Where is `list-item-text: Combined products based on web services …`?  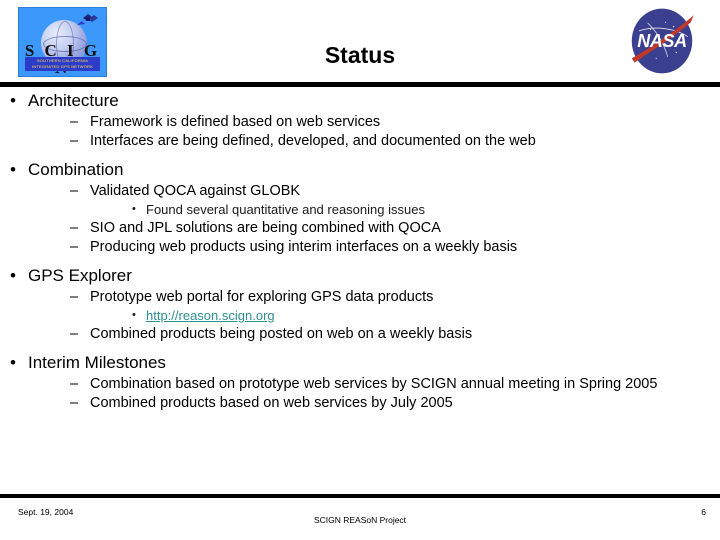
list-item-text: Combined products based on web services … is located at coordinates (271, 403).